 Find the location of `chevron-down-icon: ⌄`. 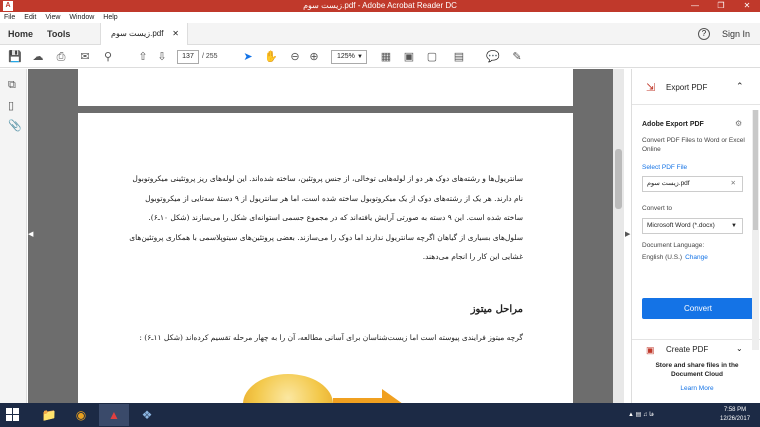

chevron-down-icon: ⌄ is located at coordinates (739, 348).